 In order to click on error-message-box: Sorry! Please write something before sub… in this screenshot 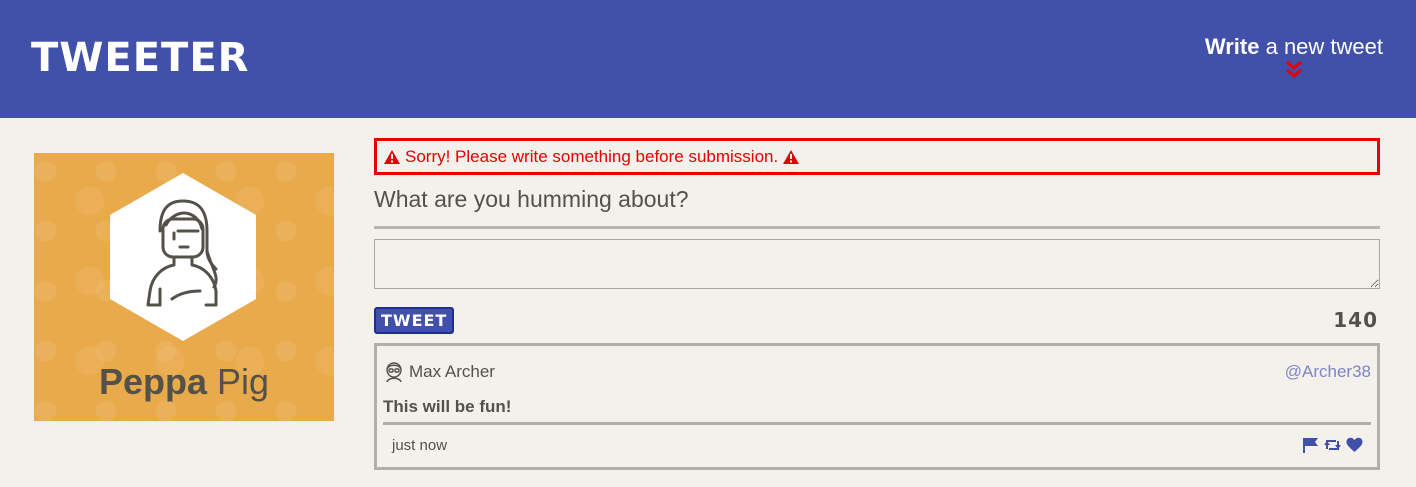, I will do `click(877, 156)`.